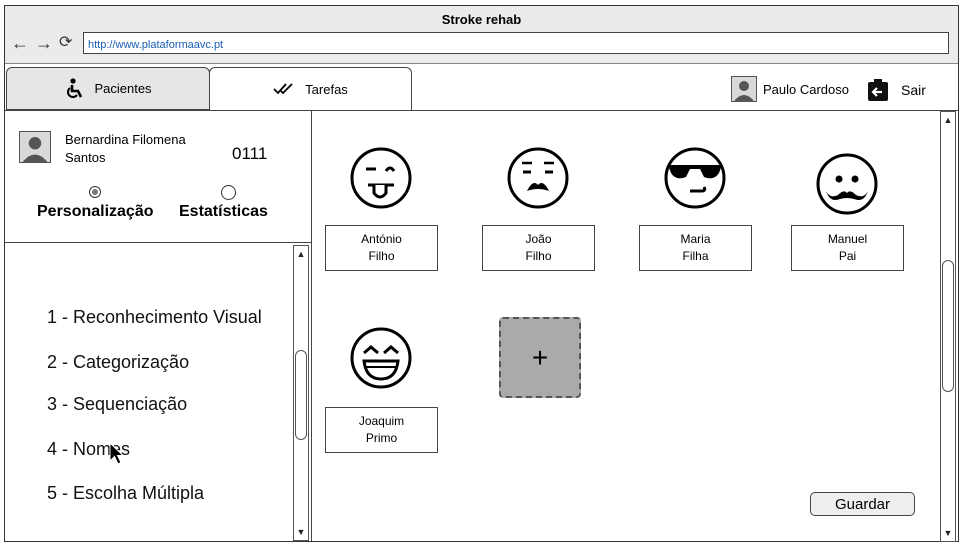  What do you see at coordinates (744, 89) in the screenshot?
I see `user-avatar-icon` at bounding box center [744, 89].